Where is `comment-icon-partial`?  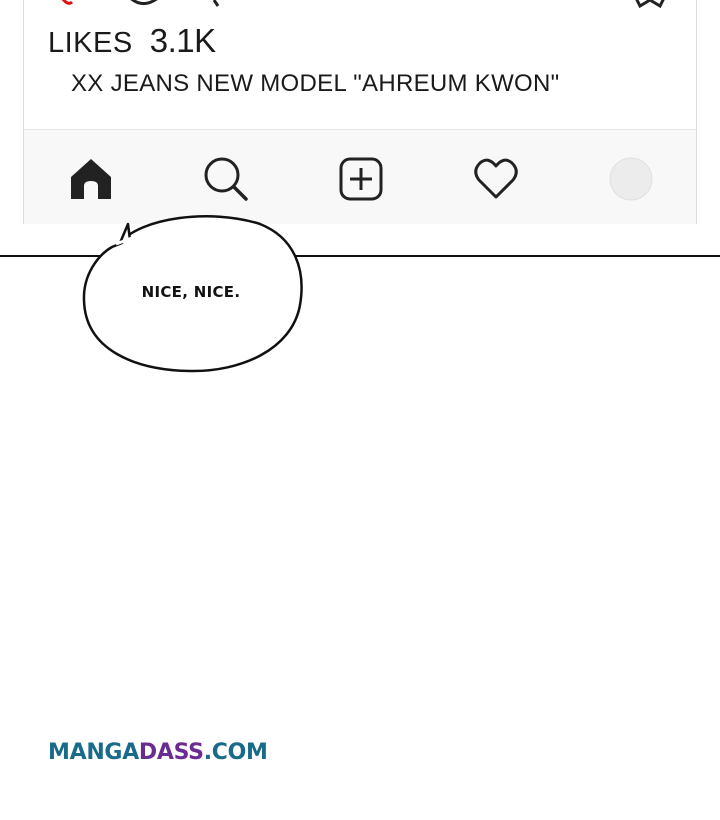
comment-icon-partial is located at coordinates (144, 2).